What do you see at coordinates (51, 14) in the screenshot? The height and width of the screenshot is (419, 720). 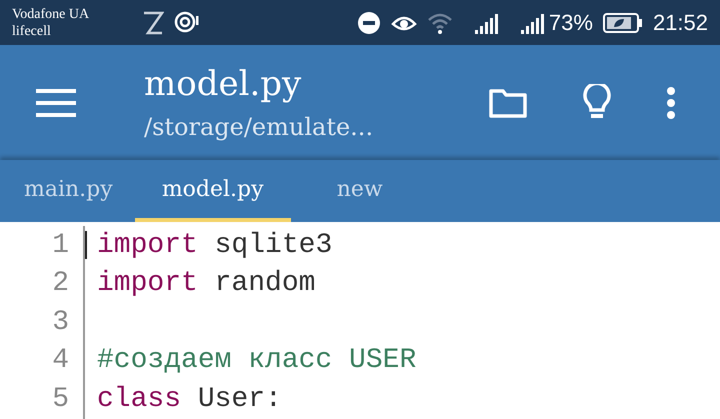 I see `carrier-name: Vodafone UA` at bounding box center [51, 14].